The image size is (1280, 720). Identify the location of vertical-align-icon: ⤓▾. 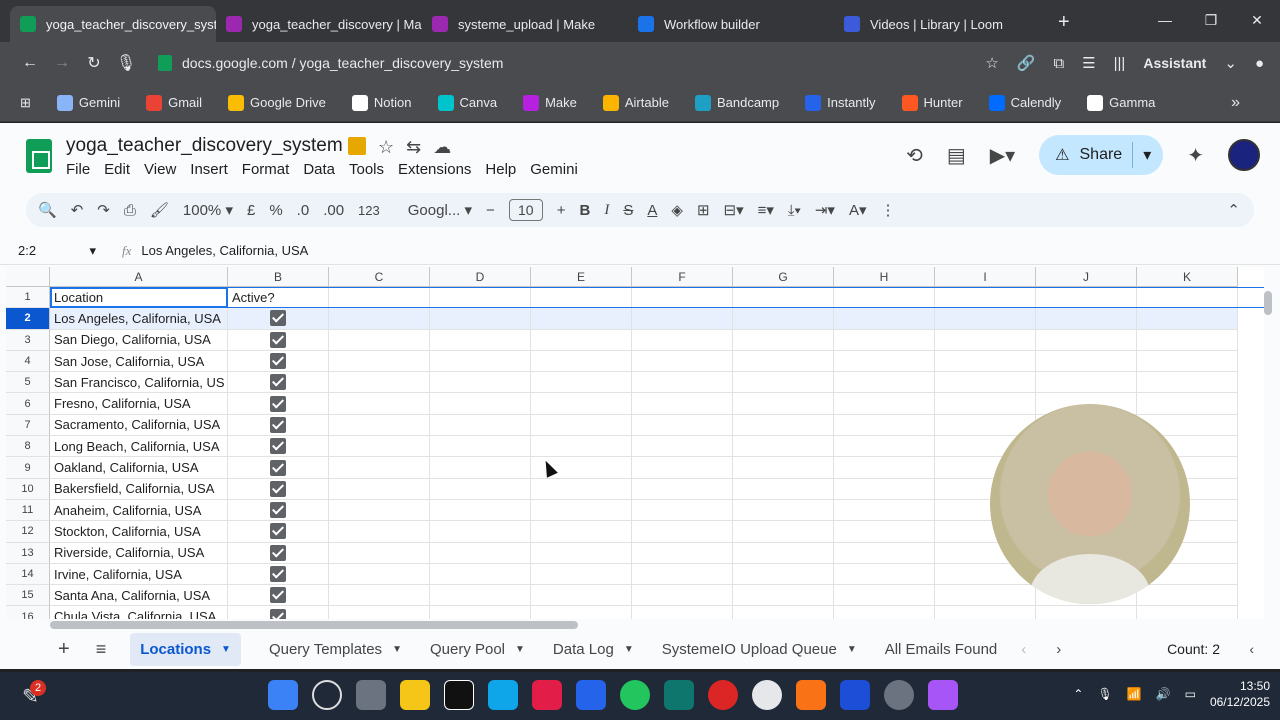
(794, 210).